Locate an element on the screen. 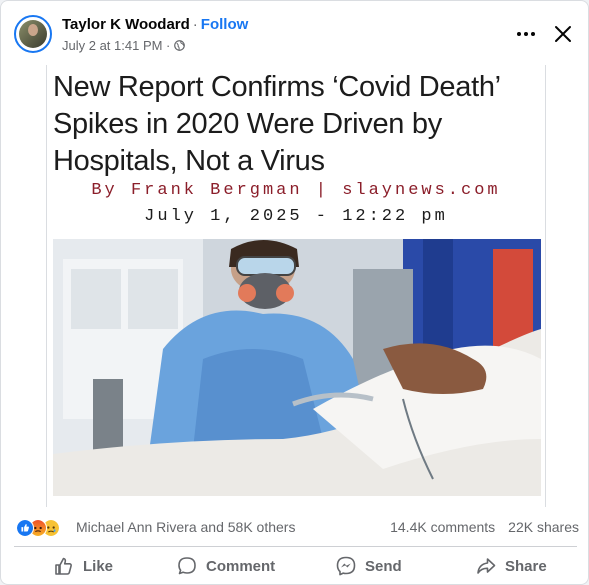  reaction-icons is located at coordinates (44, 528).